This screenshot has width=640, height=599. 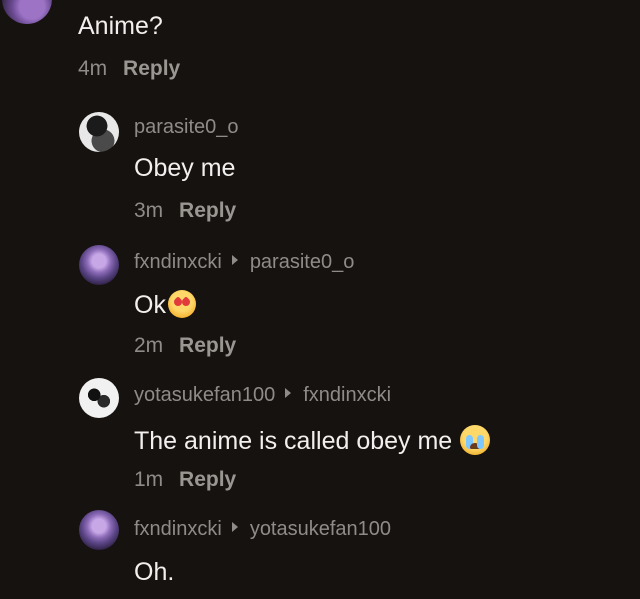 What do you see at coordinates (154, 572) in the screenshot?
I see `reply-text: Oh.` at bounding box center [154, 572].